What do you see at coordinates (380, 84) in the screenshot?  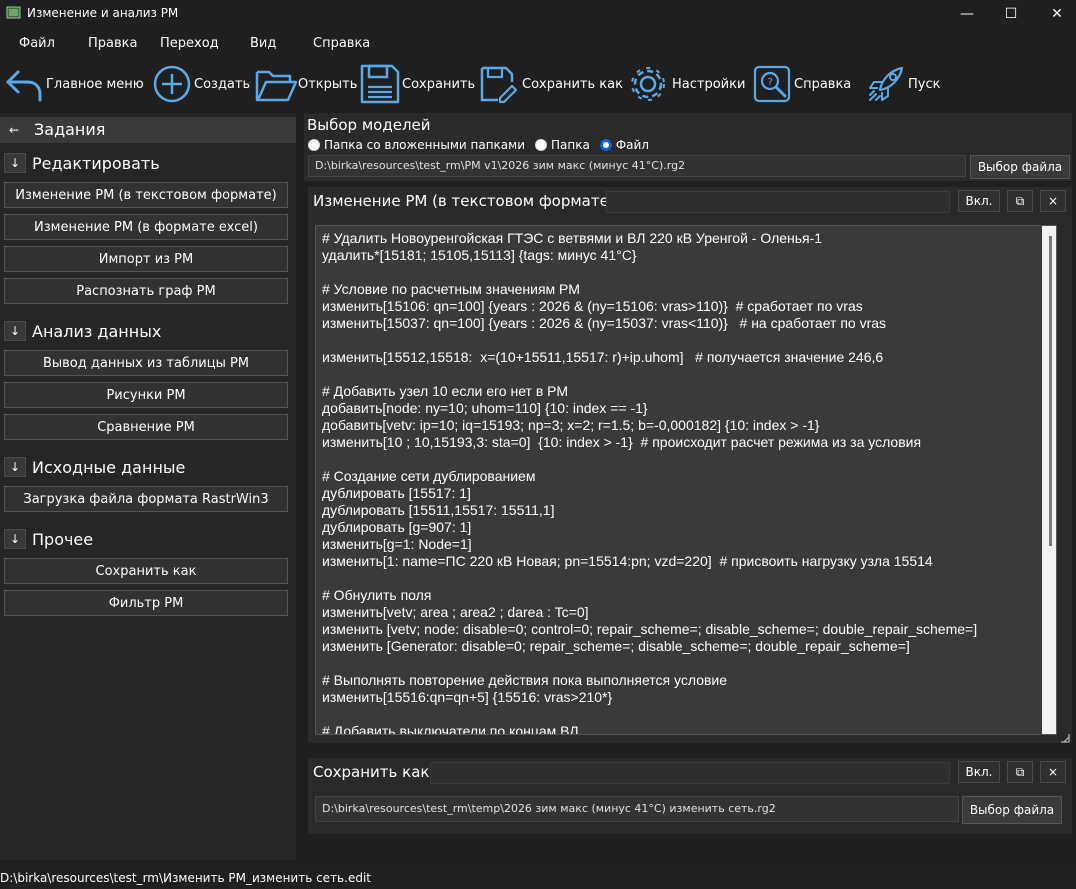 I see `floppy-disk-icon` at bounding box center [380, 84].